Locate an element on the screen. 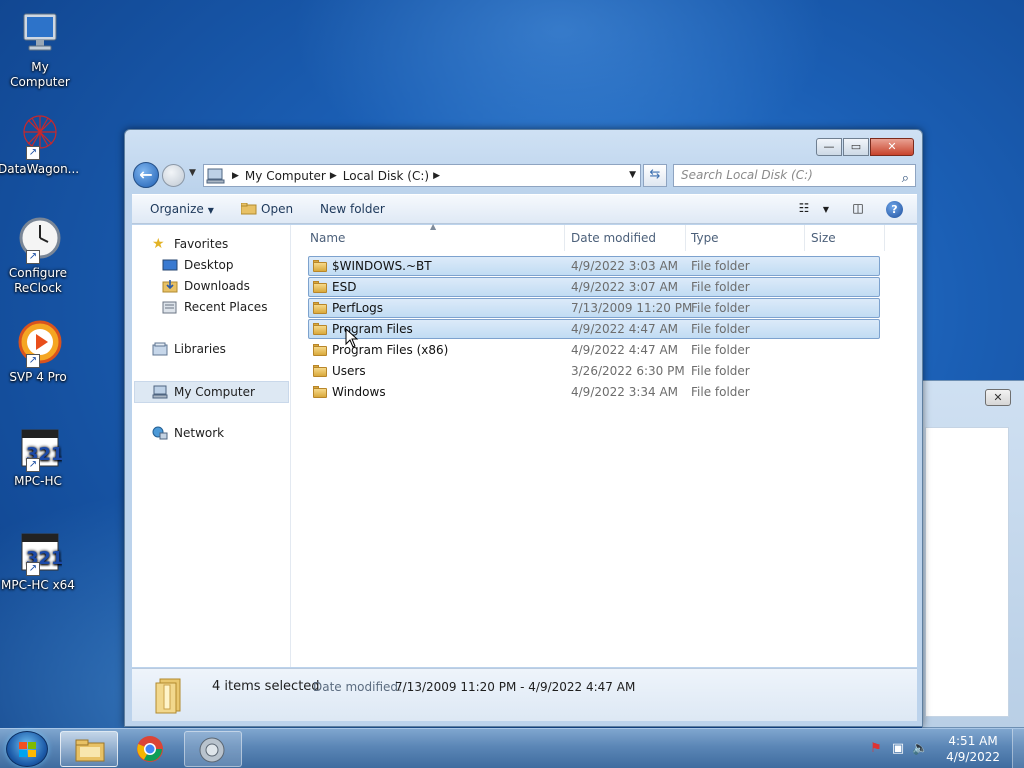 The image size is (1024, 768). desktop-icon-my-computer: My Computer is located at coordinates (40, 50).